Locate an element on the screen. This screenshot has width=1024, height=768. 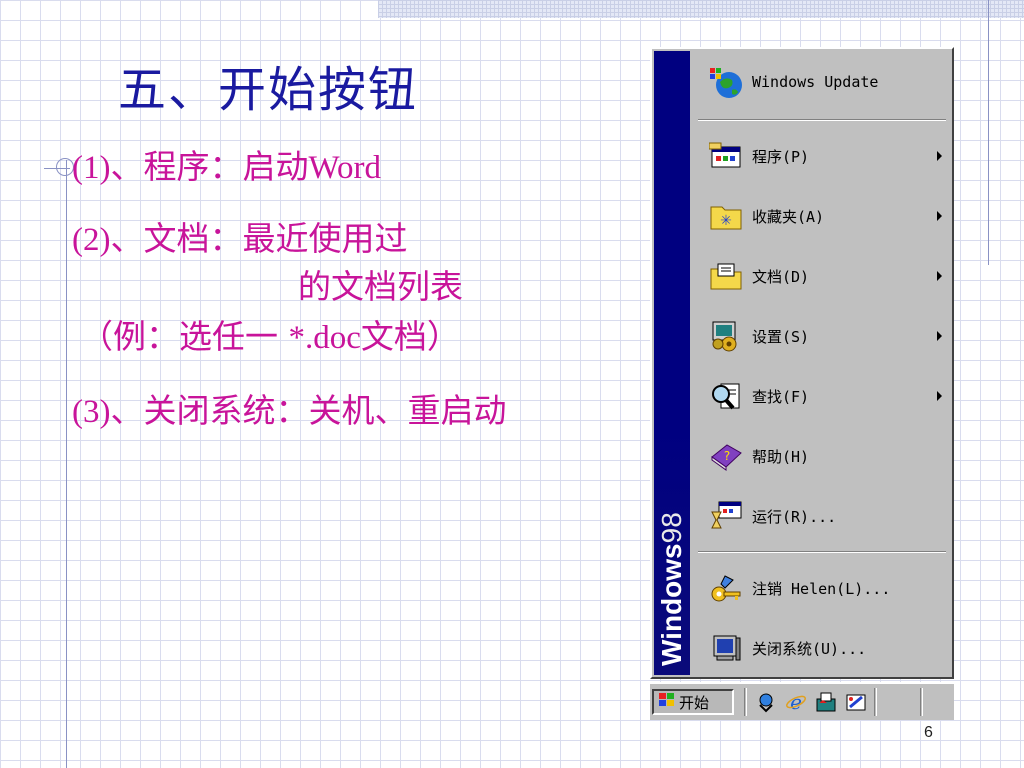
menu-label-help: 帮助(H) is located at coordinates (781, 456).